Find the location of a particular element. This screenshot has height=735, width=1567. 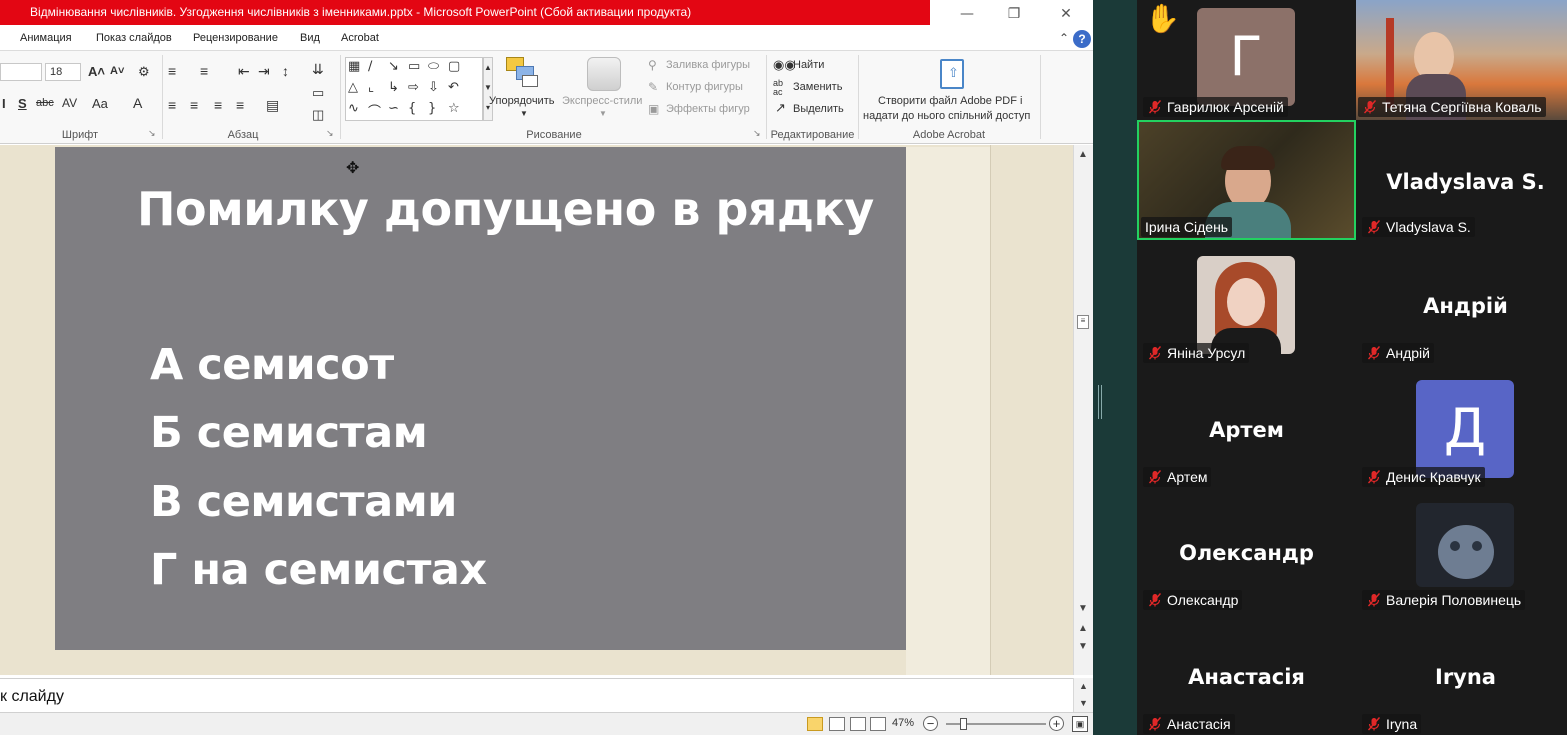

zoom-out-icon: − is located at coordinates (930, 723).